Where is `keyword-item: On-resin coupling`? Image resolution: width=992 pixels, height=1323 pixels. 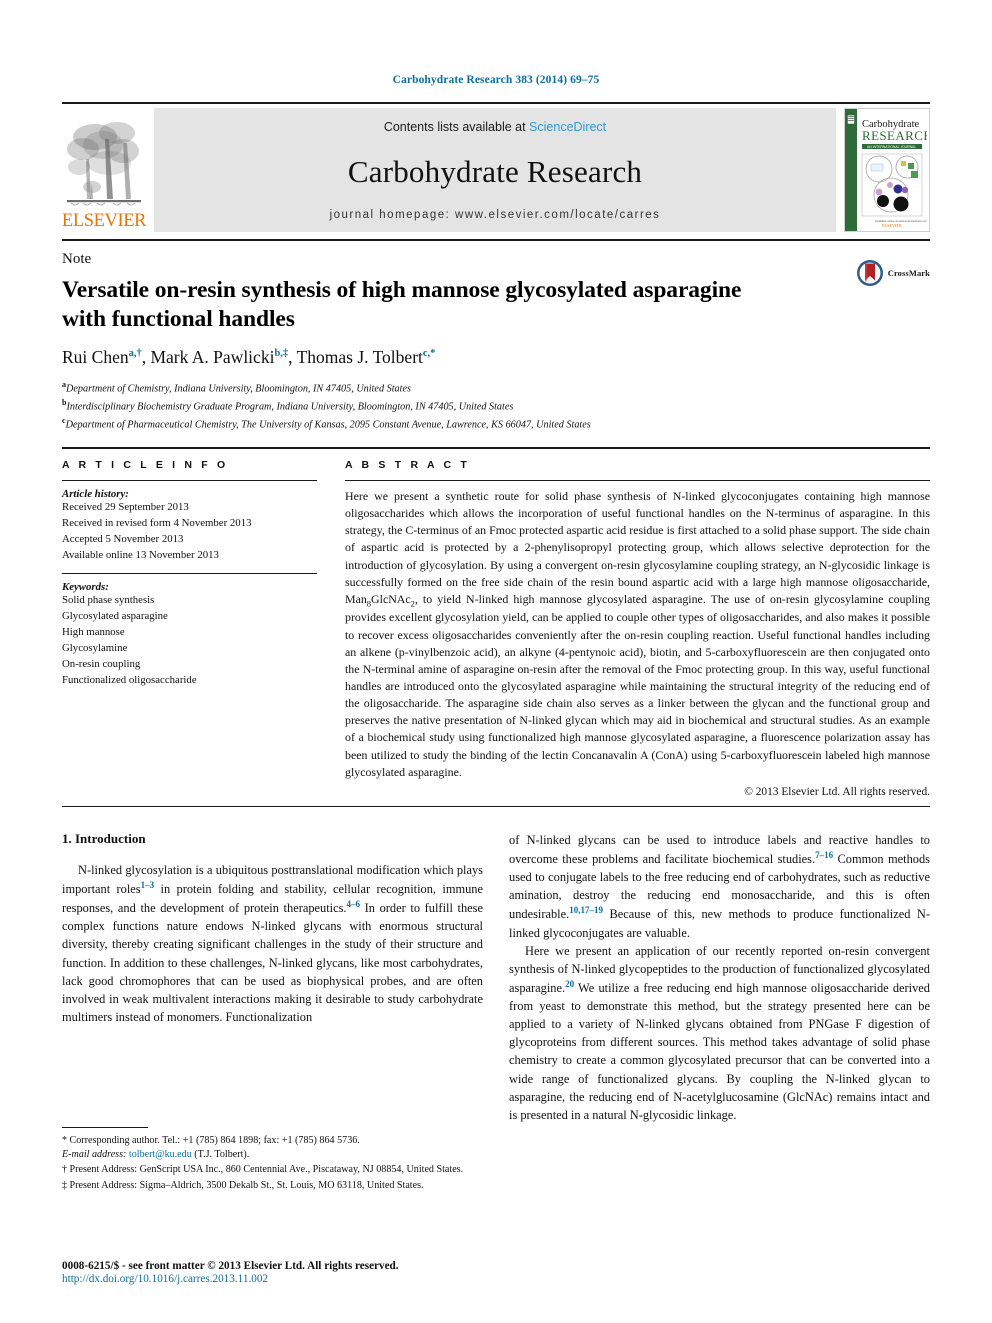 keyword-item: On-resin coupling is located at coordinates (101, 663).